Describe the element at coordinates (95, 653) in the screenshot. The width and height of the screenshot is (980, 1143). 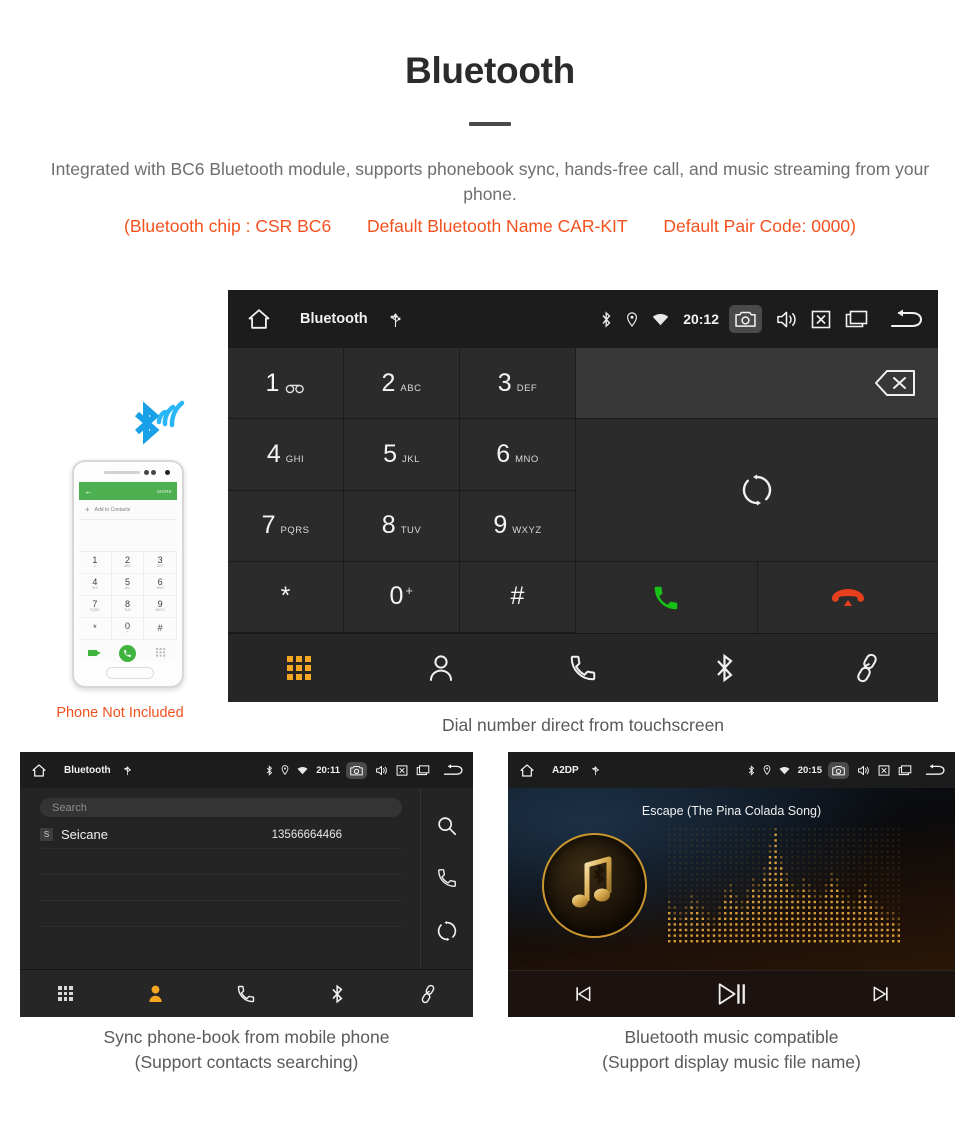
I see `phone-backspace-icon` at that location.